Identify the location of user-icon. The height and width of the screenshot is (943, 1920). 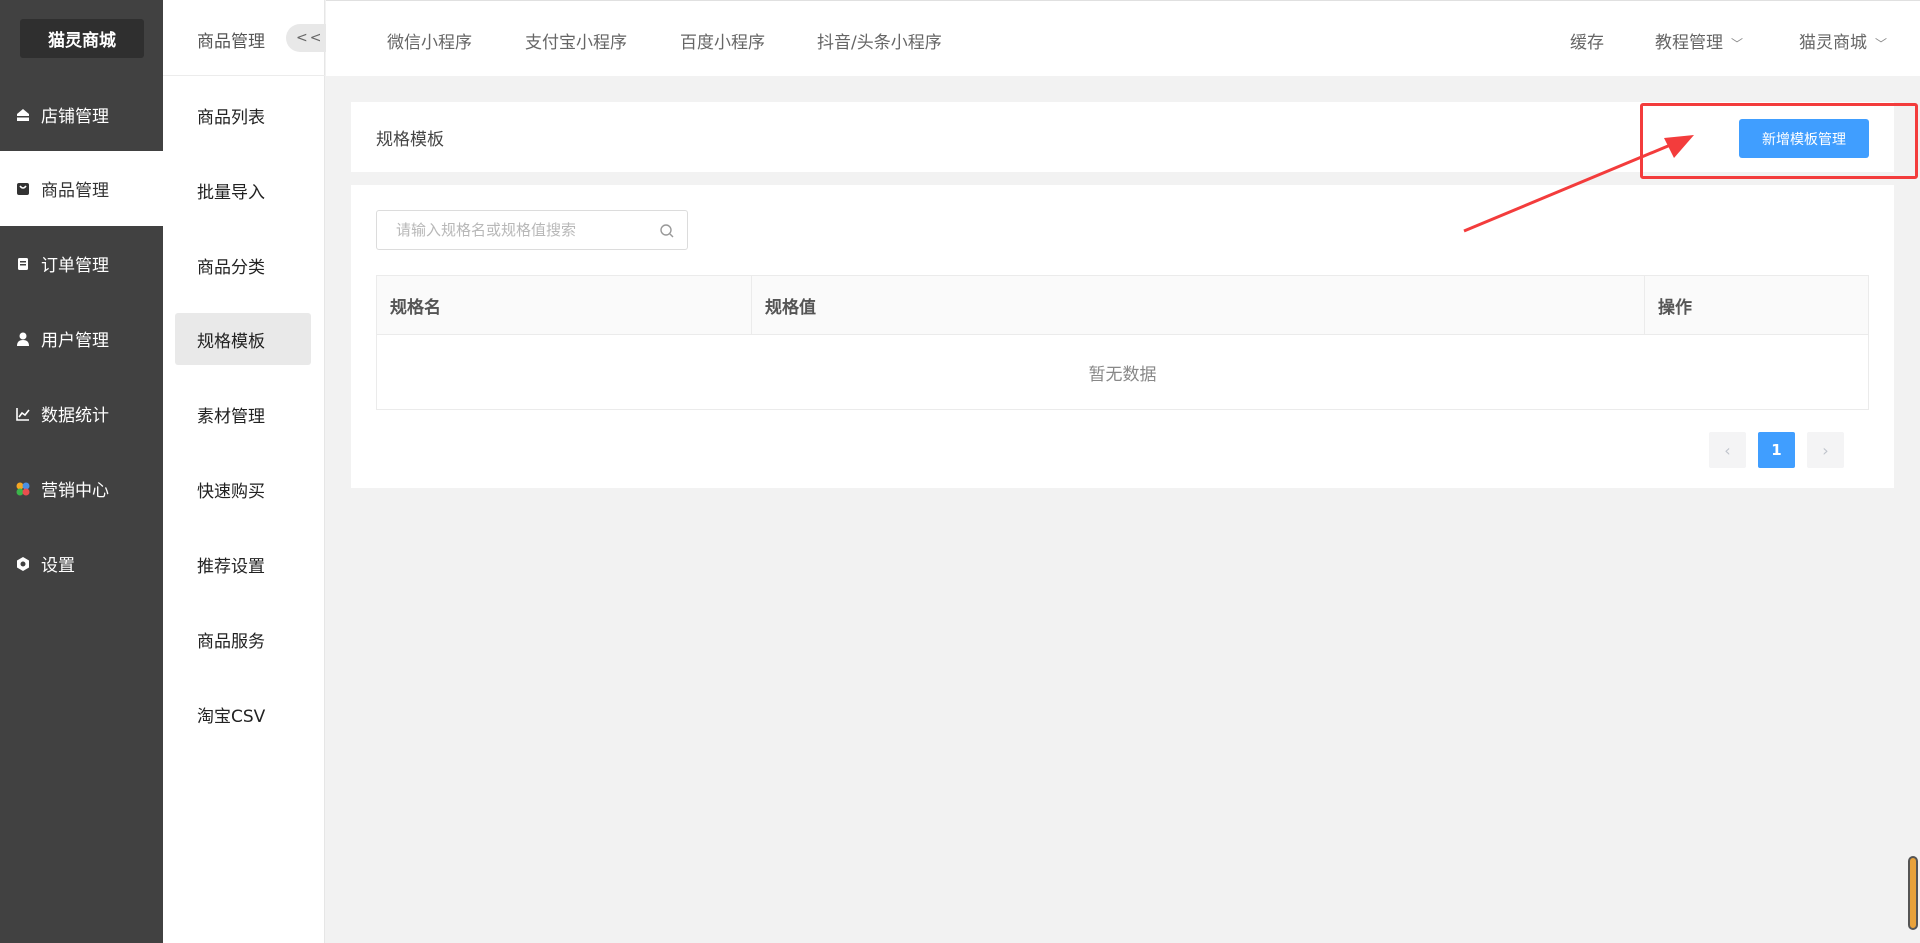
(23, 339).